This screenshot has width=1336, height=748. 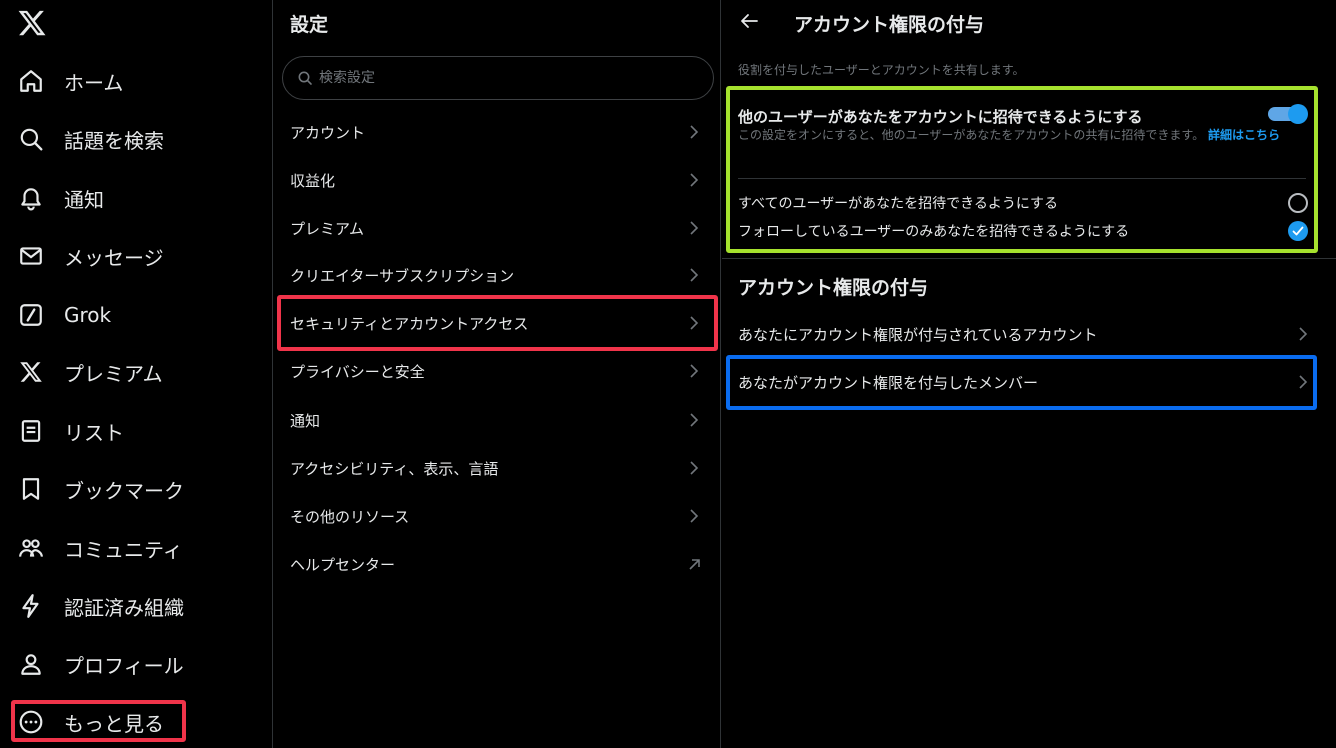 I want to click on nav-item-communities: コミュニティ, so click(x=95, y=548).